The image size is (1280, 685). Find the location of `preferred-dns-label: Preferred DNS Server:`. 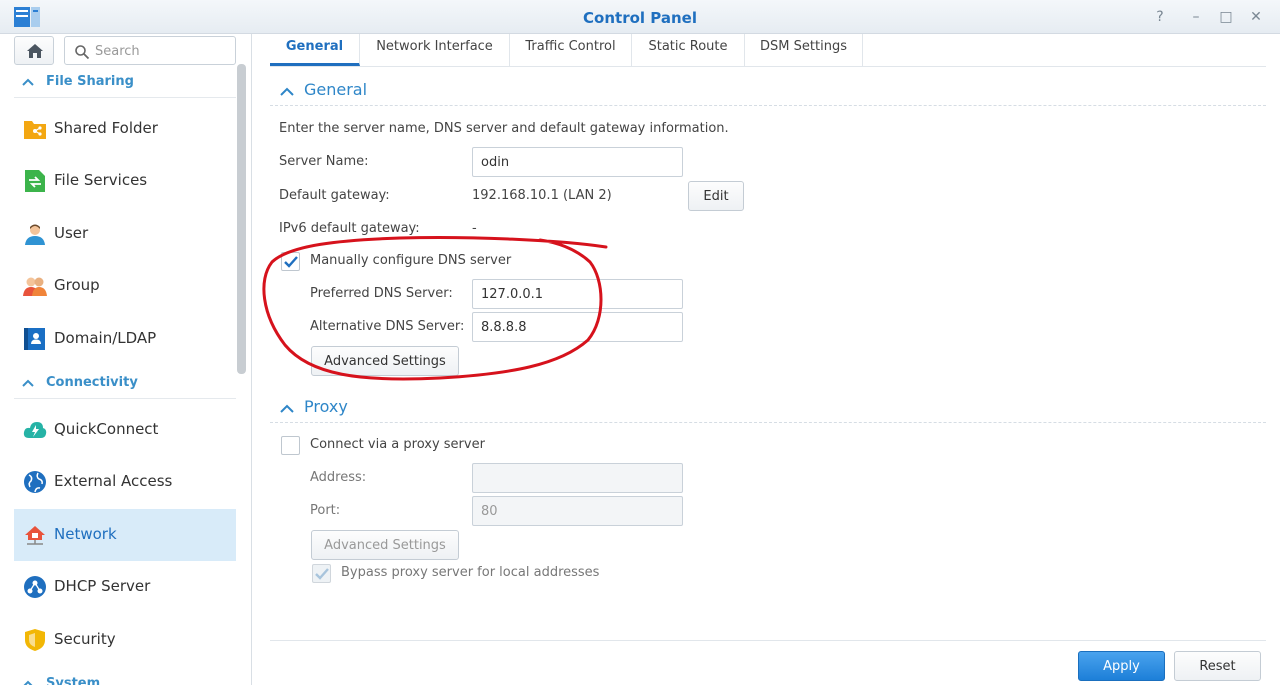

preferred-dns-label: Preferred DNS Server: is located at coordinates (381, 293).